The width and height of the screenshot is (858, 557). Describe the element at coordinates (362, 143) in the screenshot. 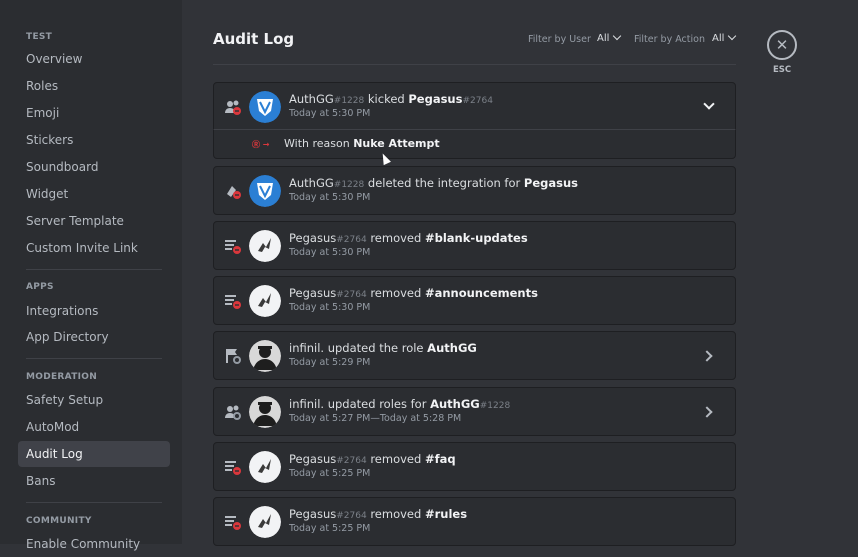

I see `reason-text: With reason Nuke Attempt` at that location.